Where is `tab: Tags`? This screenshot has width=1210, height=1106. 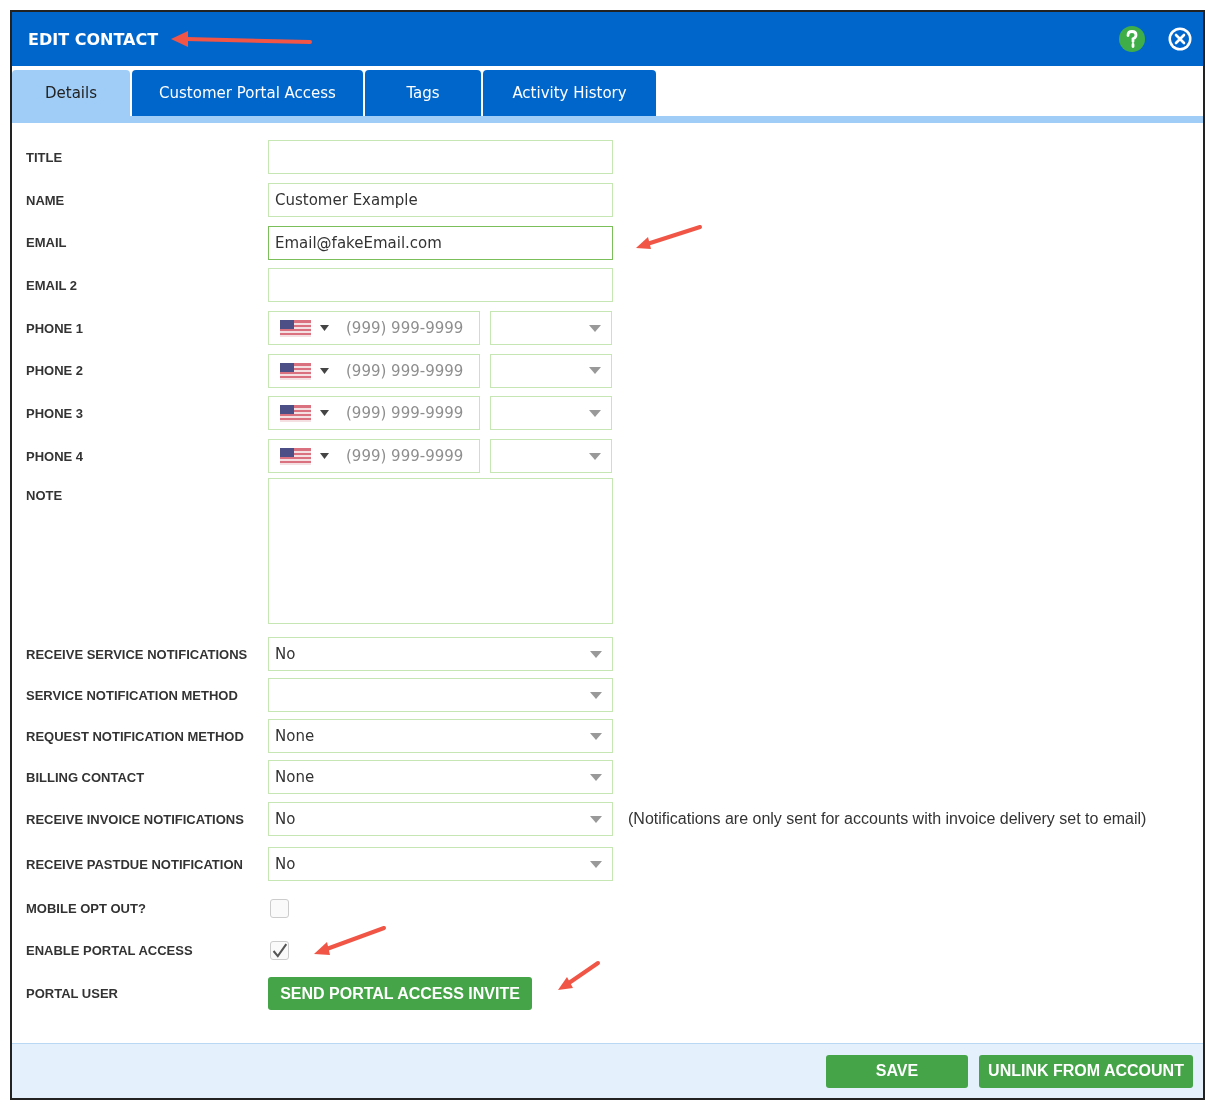
tab: Tags is located at coordinates (423, 93).